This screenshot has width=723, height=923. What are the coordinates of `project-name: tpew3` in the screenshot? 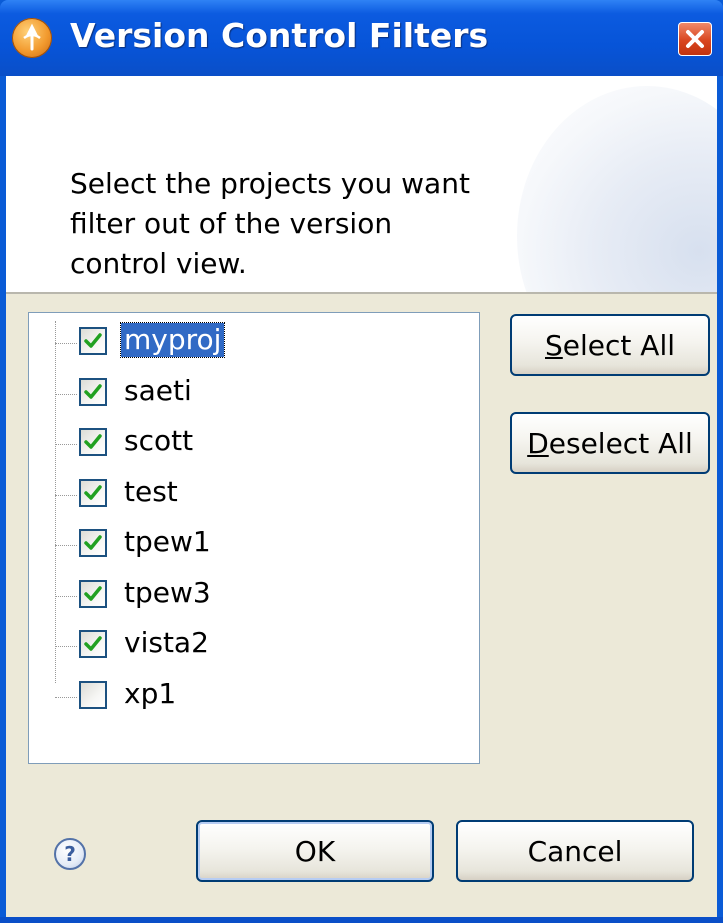 It's located at (167, 592).